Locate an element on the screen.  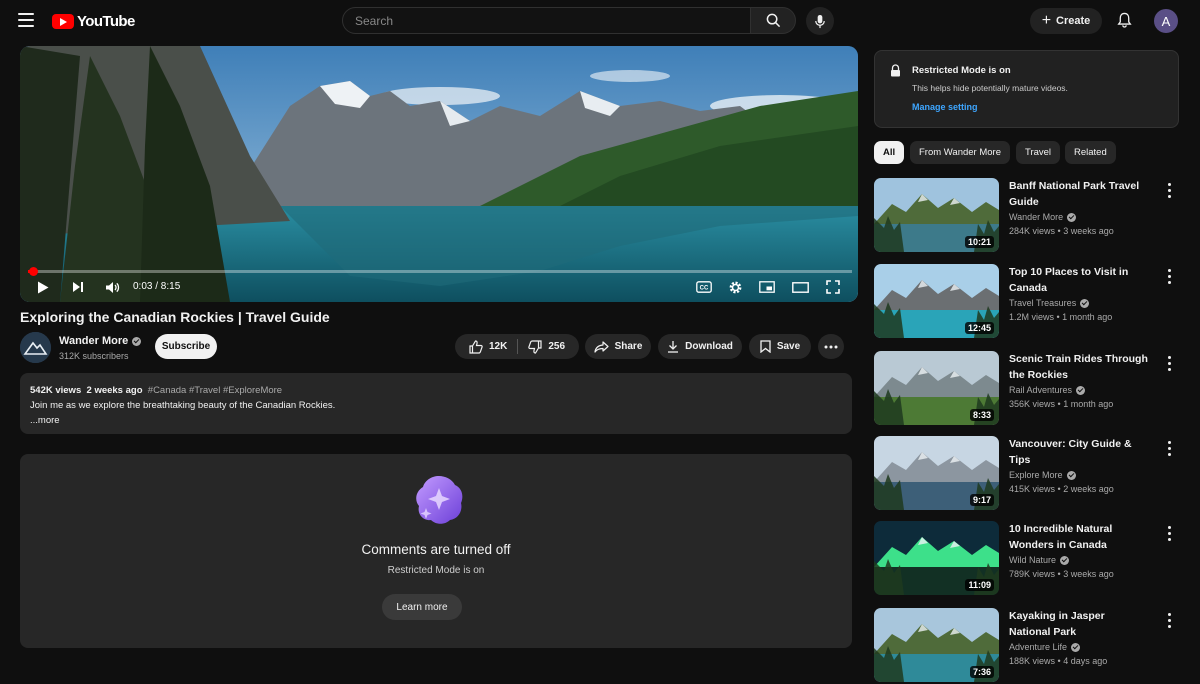
recommended-video-title: Scenic Train Rides Through the Rockies is located at coordinates (1079, 367).